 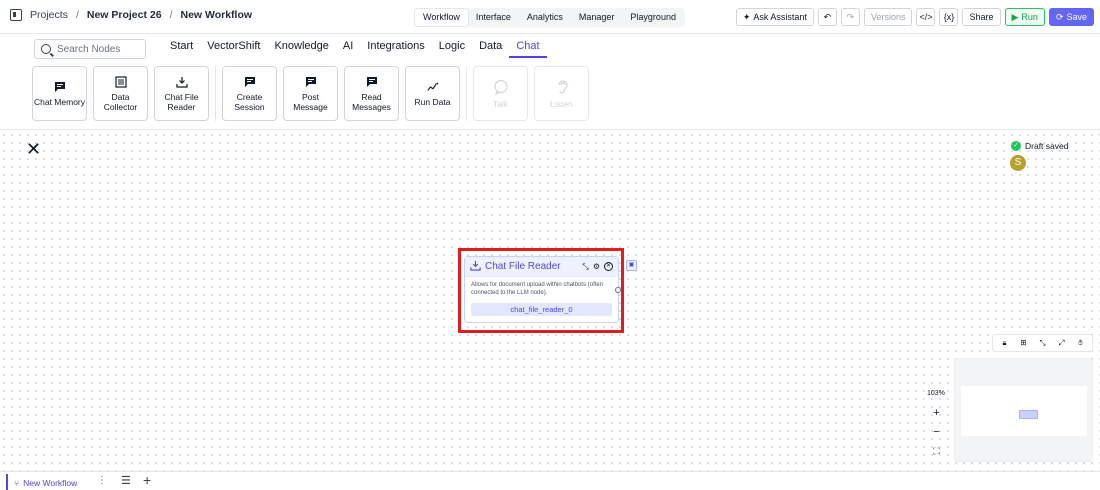 What do you see at coordinates (120, 81) in the screenshot?
I see `form-icon` at bounding box center [120, 81].